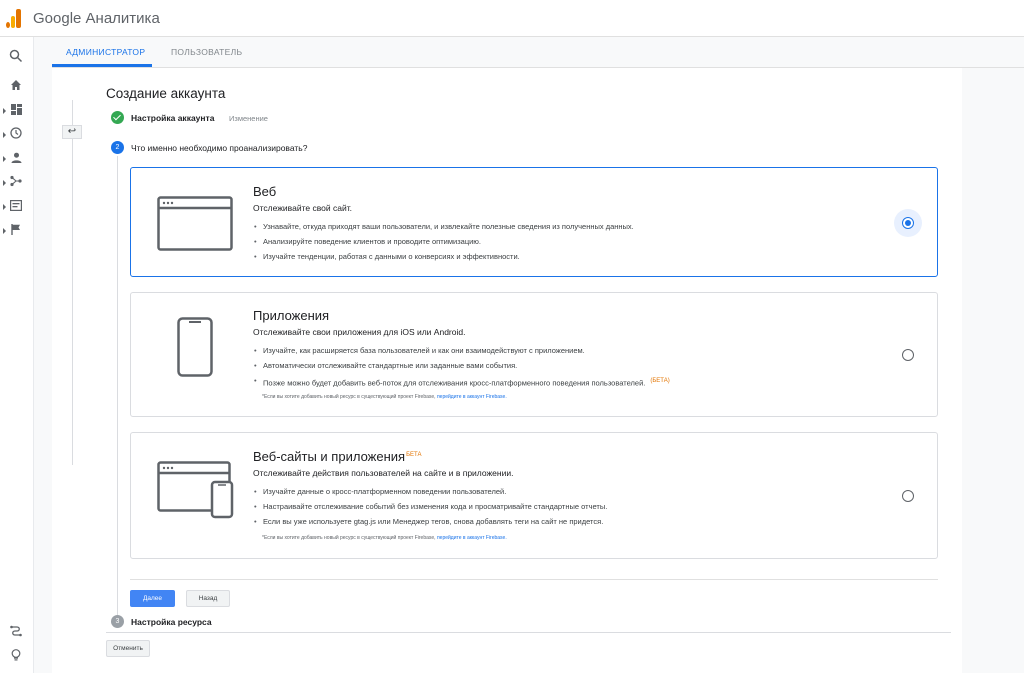  I want to click on browser-window-icon, so click(195, 226).